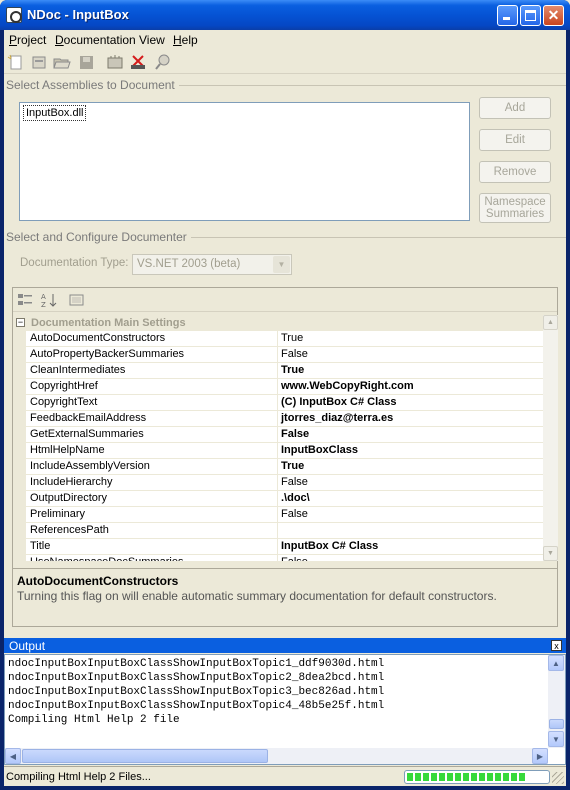 The image size is (570, 790). What do you see at coordinates (515, 208) in the screenshot?
I see `namespace-summaries-button: Namespace Summaries` at bounding box center [515, 208].